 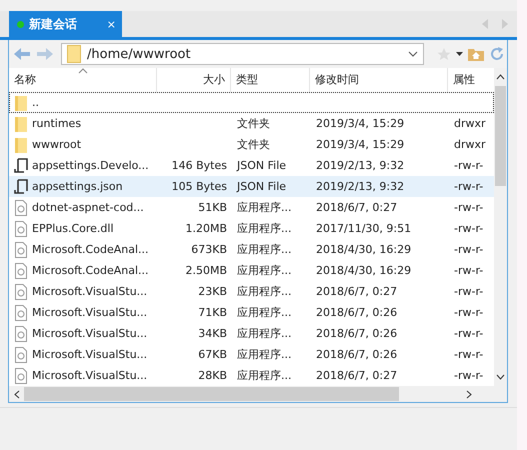 I want to click on file-row: EPPlus.Core.dll 1.20MB 应用程序... 2017/11/30, 9:51 -rw-r-, so click(x=251, y=228).